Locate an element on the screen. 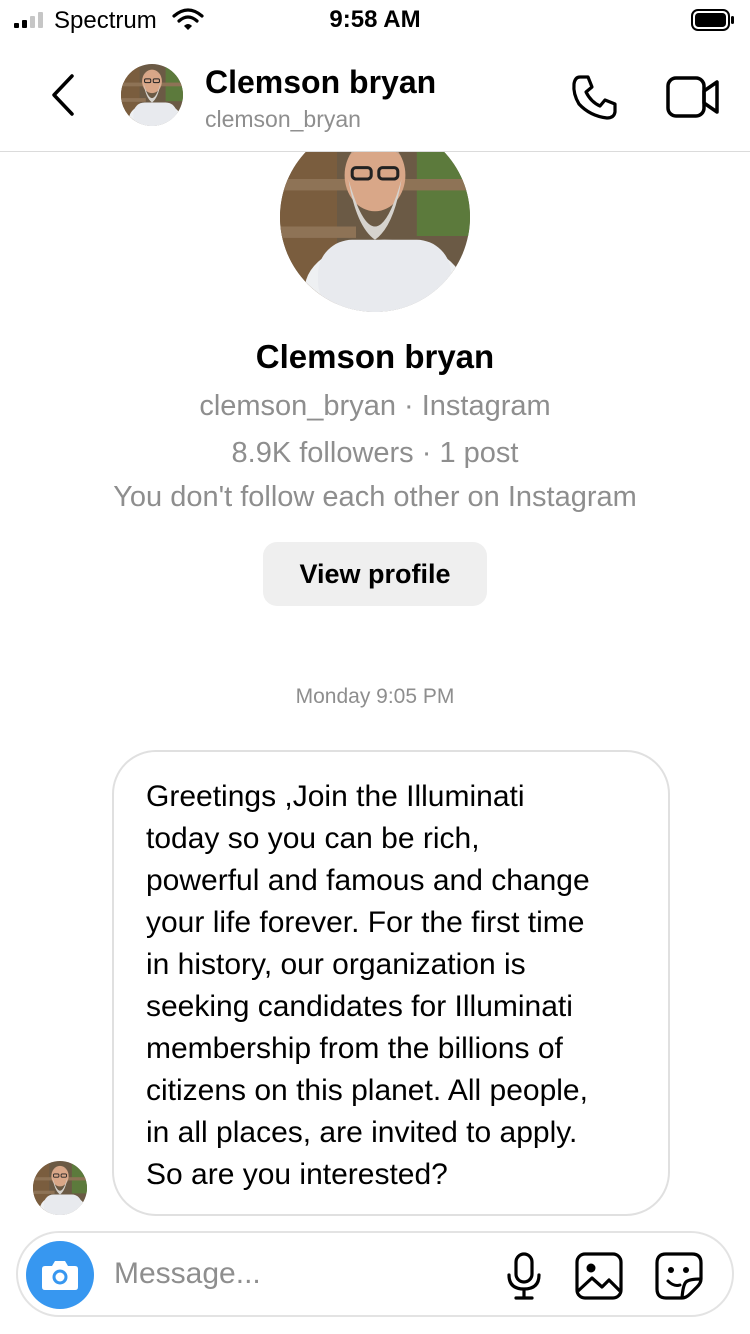 This screenshot has width=750, height=1334. back-button is located at coordinates (62, 95).